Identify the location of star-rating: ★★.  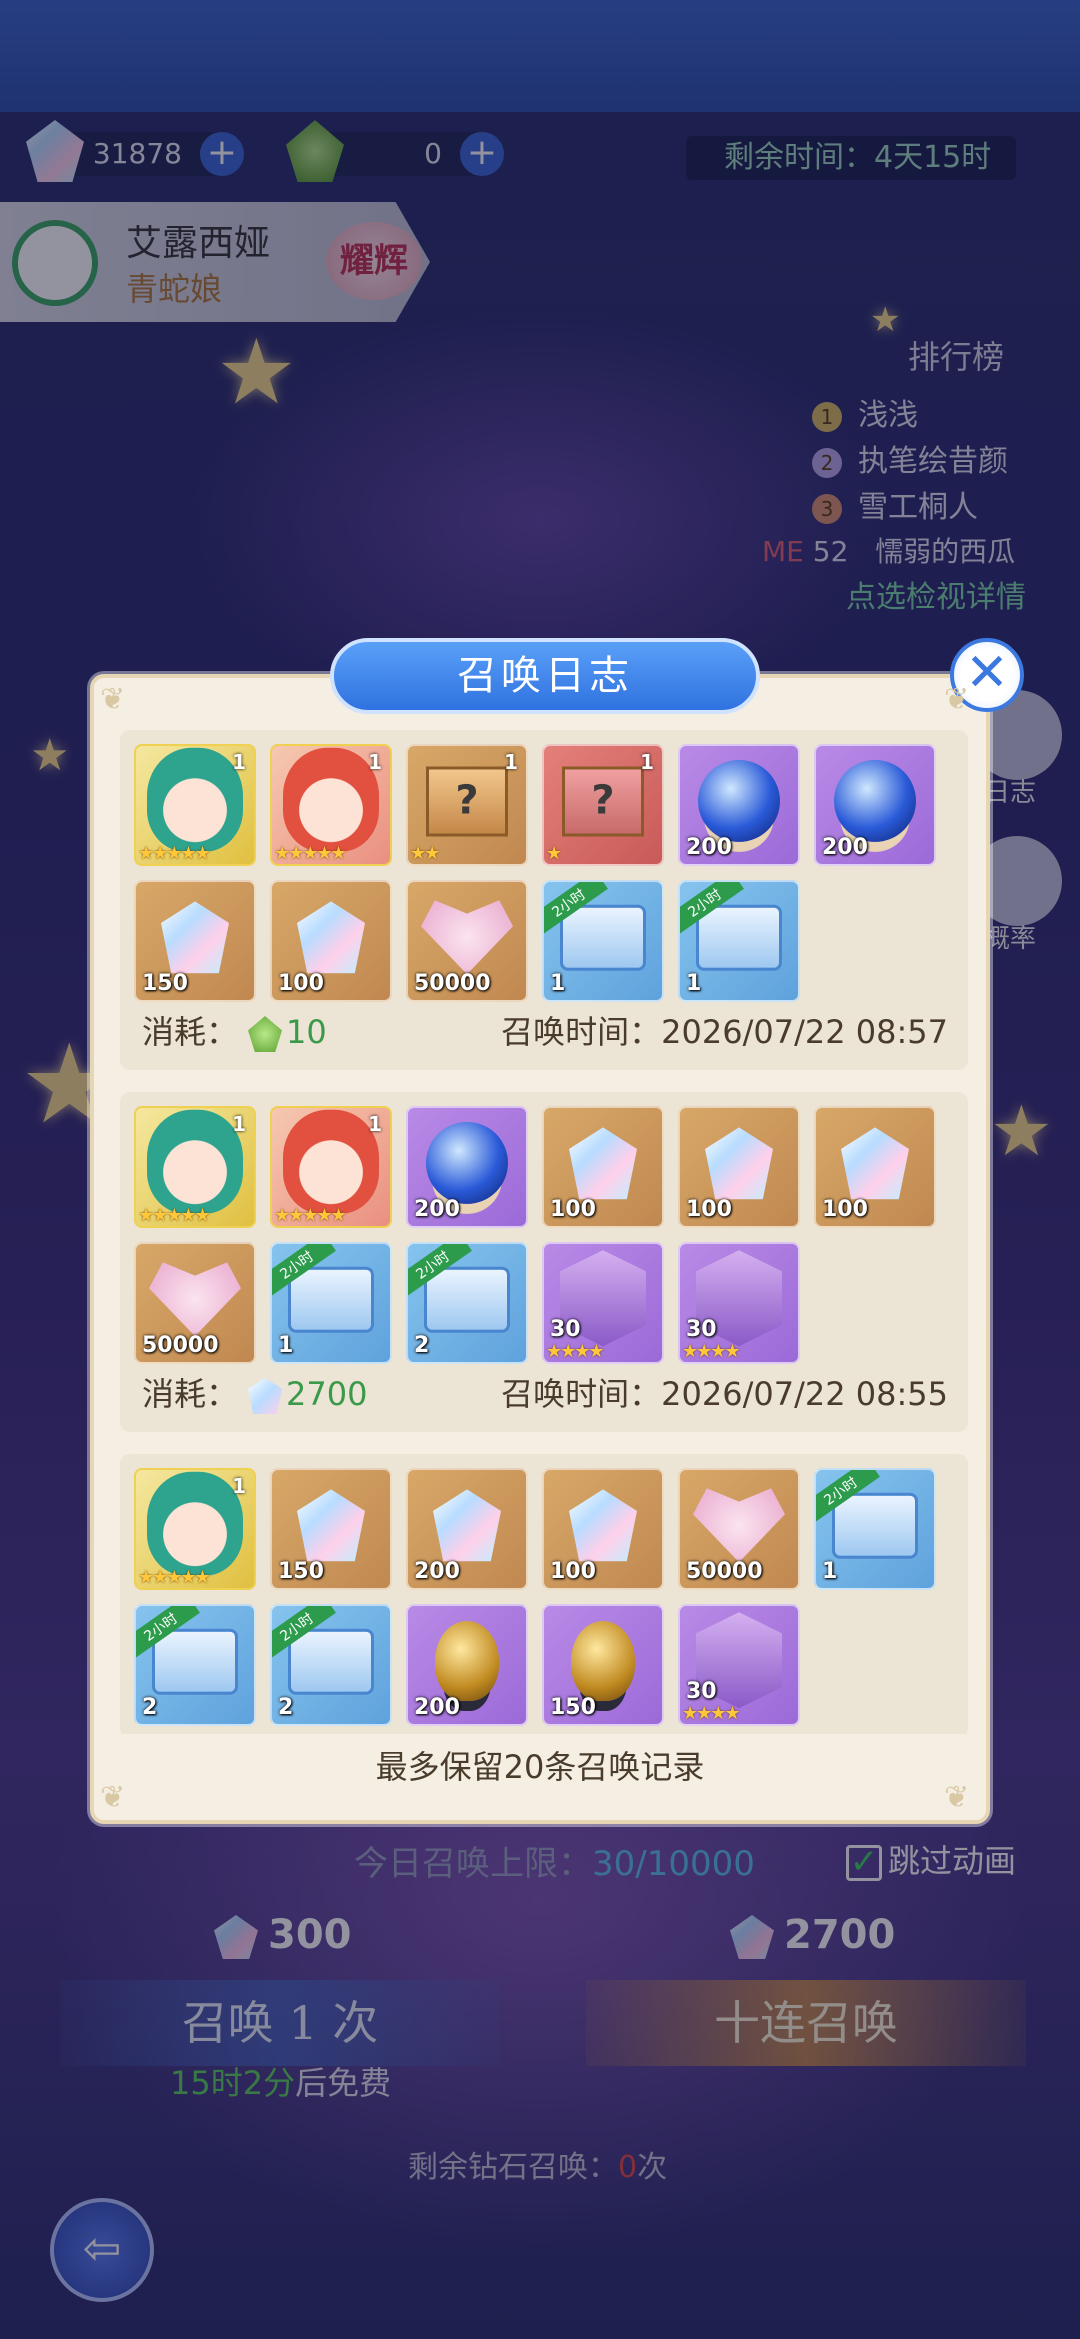
(425, 853).